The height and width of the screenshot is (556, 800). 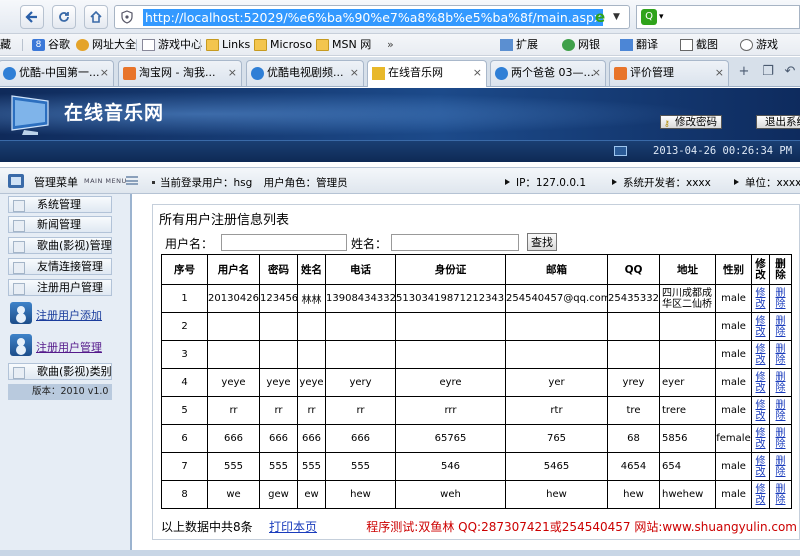 I want to click on tab-two-dads: 两个爸爸 03—... ×, so click(x=548, y=73).